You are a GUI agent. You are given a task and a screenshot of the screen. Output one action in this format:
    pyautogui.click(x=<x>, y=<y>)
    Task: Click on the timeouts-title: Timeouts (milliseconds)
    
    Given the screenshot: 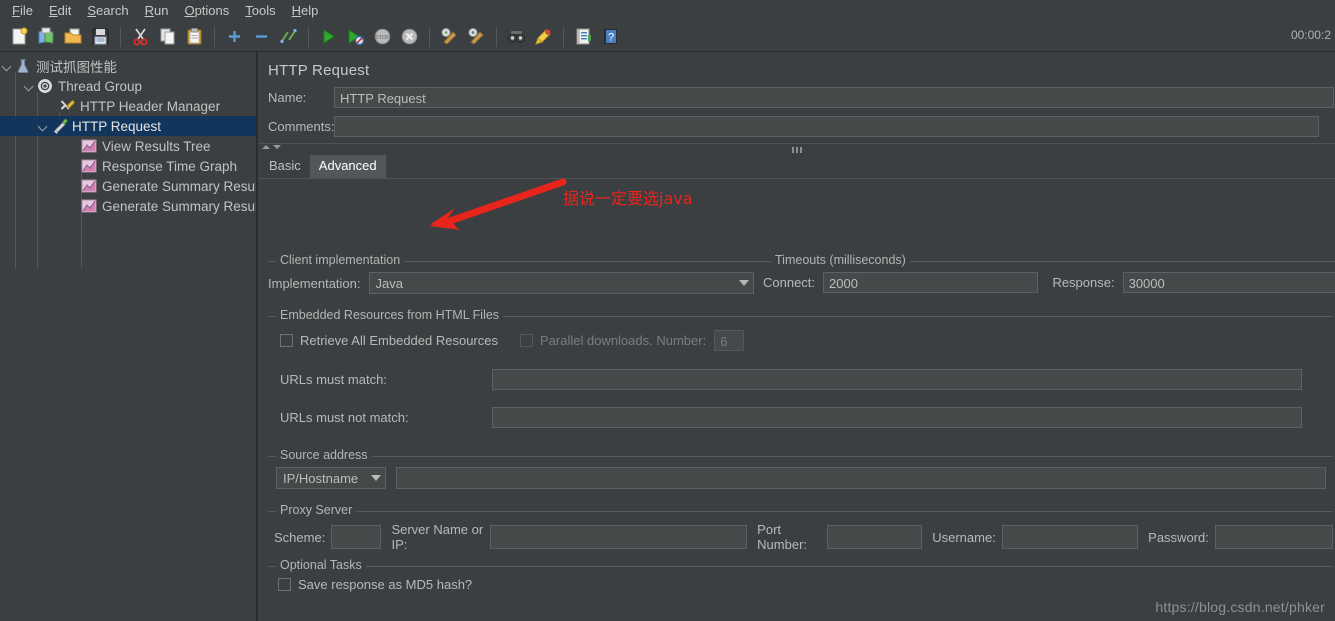 What is the action you would take?
    pyautogui.click(x=840, y=260)
    